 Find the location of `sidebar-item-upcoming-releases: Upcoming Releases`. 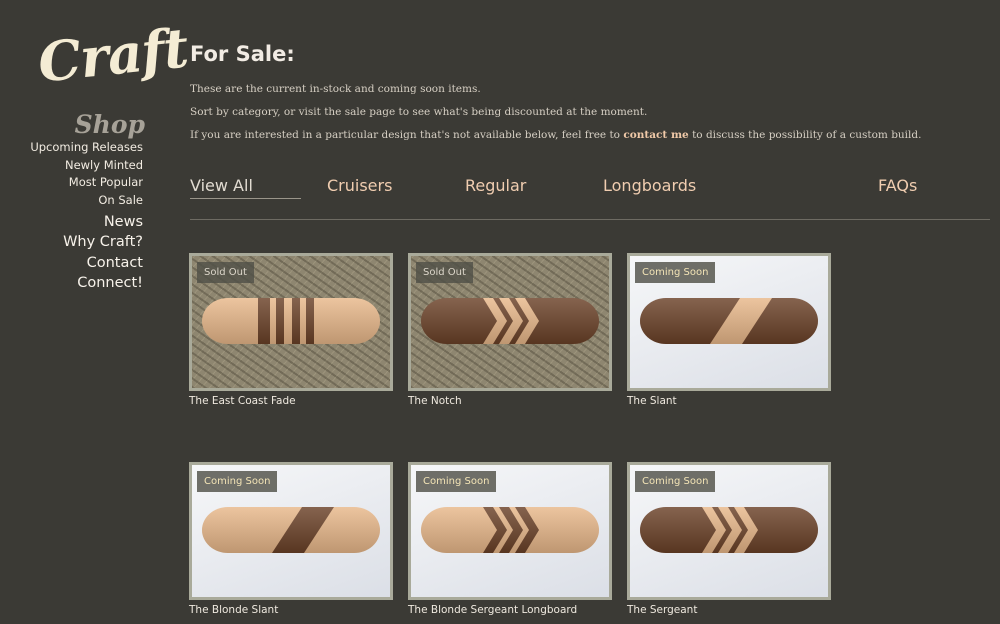

sidebar-item-upcoming-releases: Upcoming Releases is located at coordinates (86, 148).